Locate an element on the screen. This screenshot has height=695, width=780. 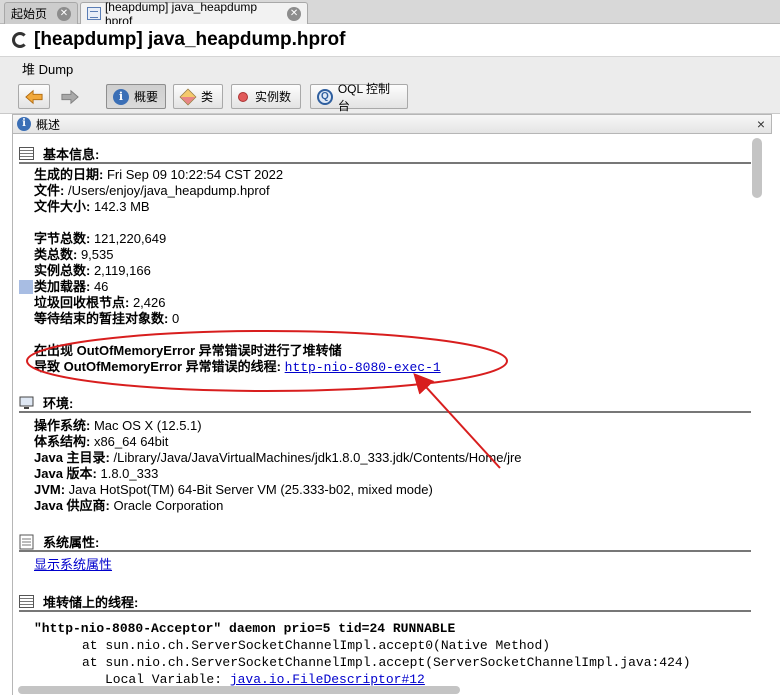
classes-button: 类 is located at coordinates (198, 96).